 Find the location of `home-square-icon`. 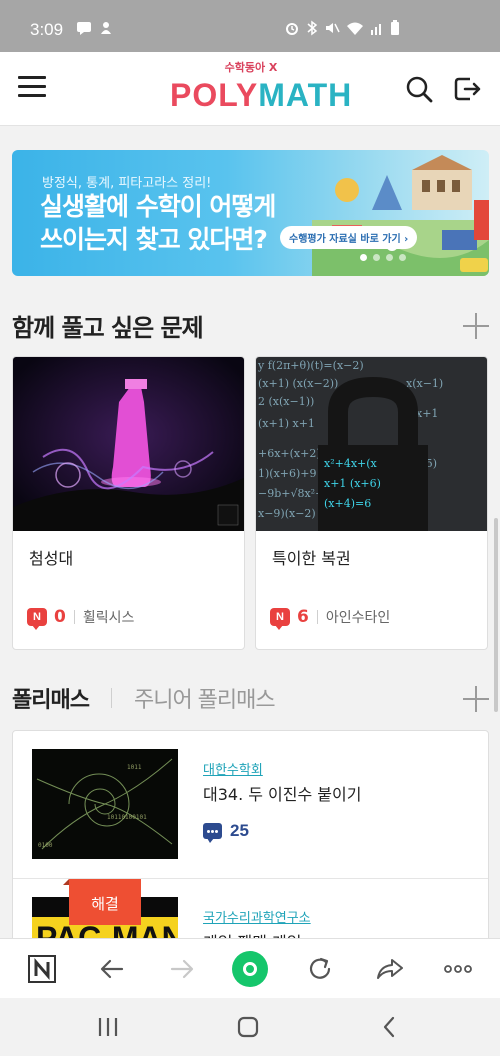

home-square-icon is located at coordinates (248, 1027).